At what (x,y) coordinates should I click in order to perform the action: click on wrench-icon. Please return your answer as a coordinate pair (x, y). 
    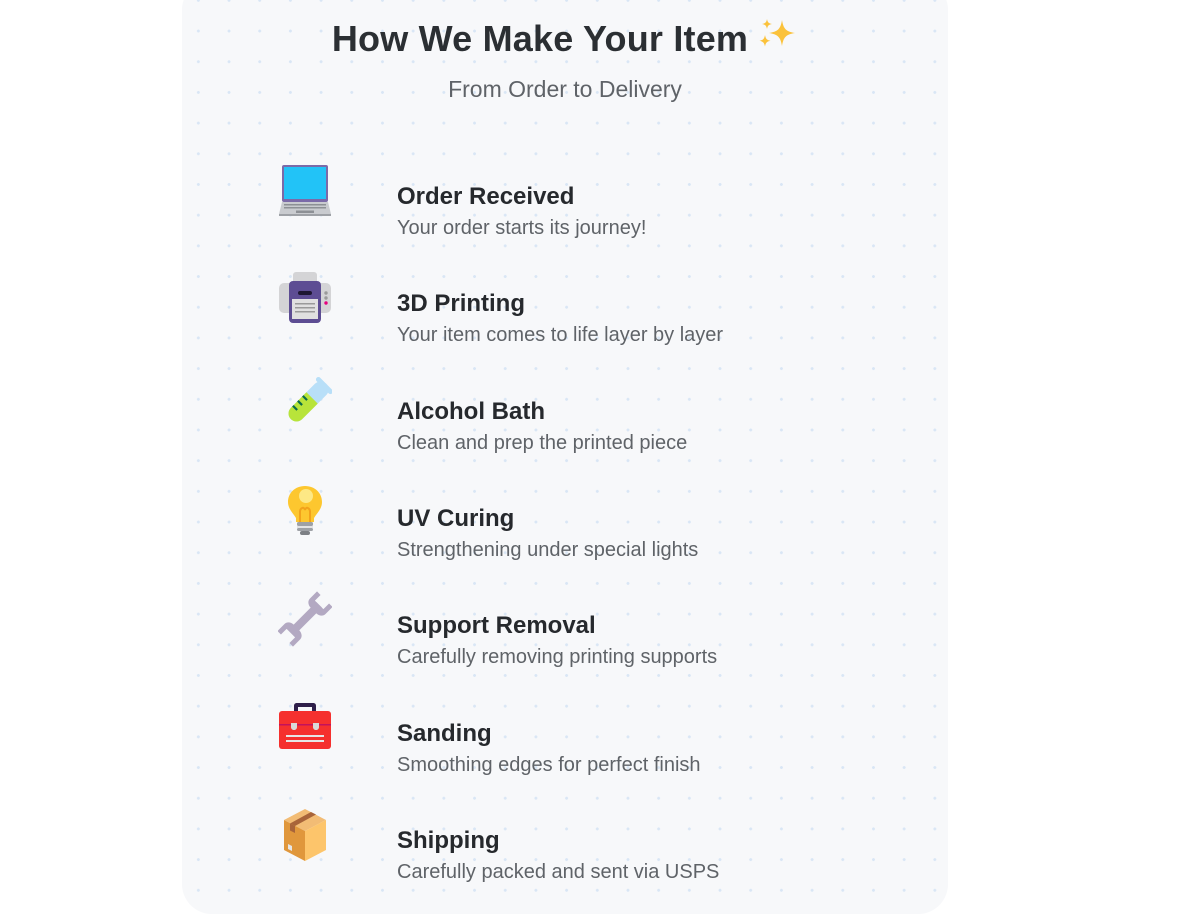
    Looking at the image, I should click on (305, 619).